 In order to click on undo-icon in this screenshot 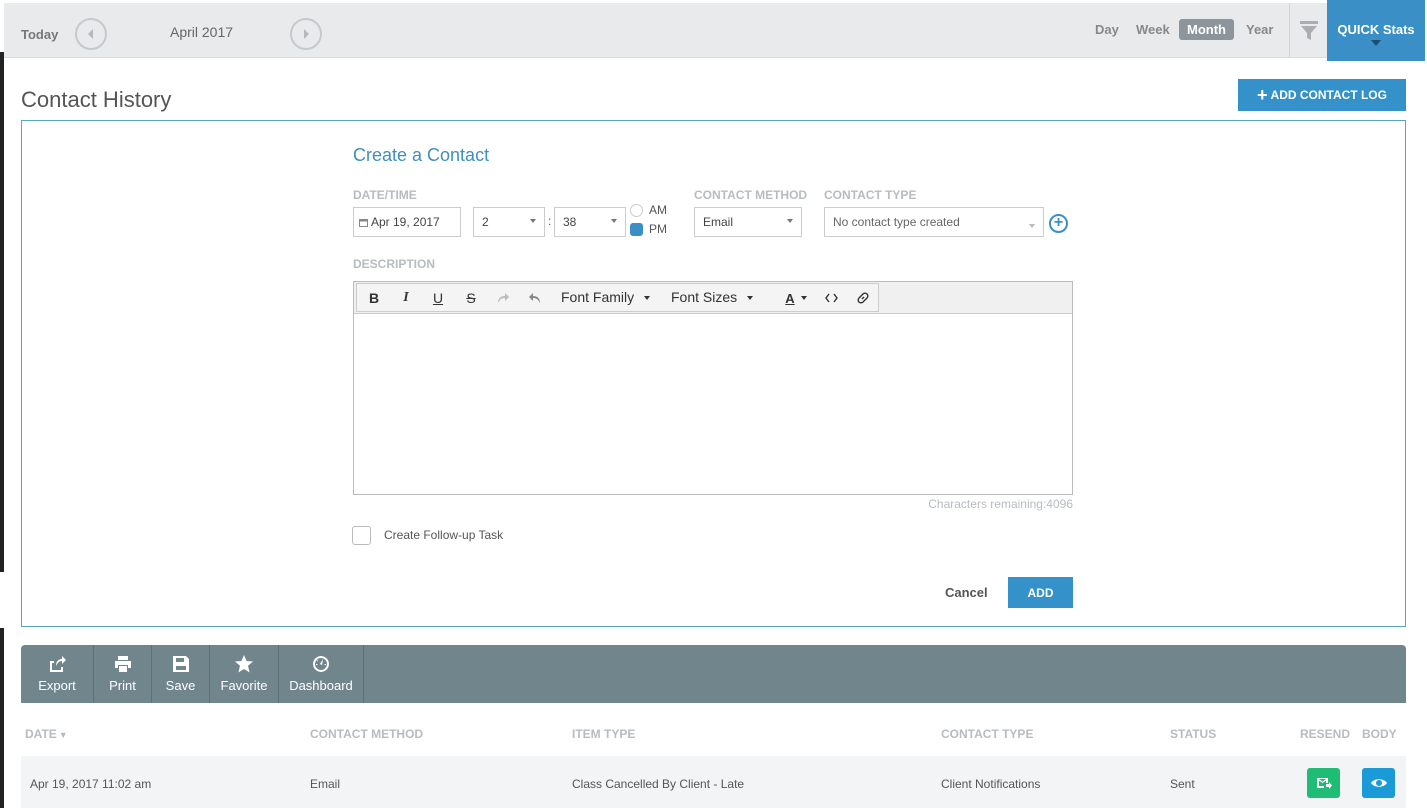, I will do `click(534, 298)`.